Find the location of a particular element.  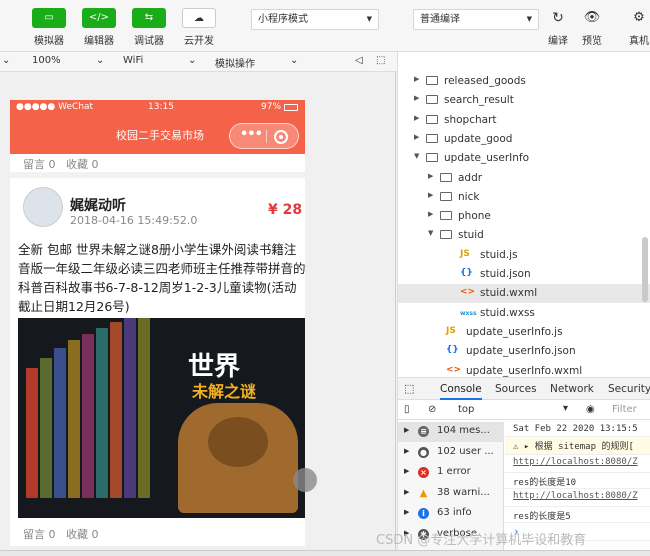

scrollbar is located at coordinates (645, 269).